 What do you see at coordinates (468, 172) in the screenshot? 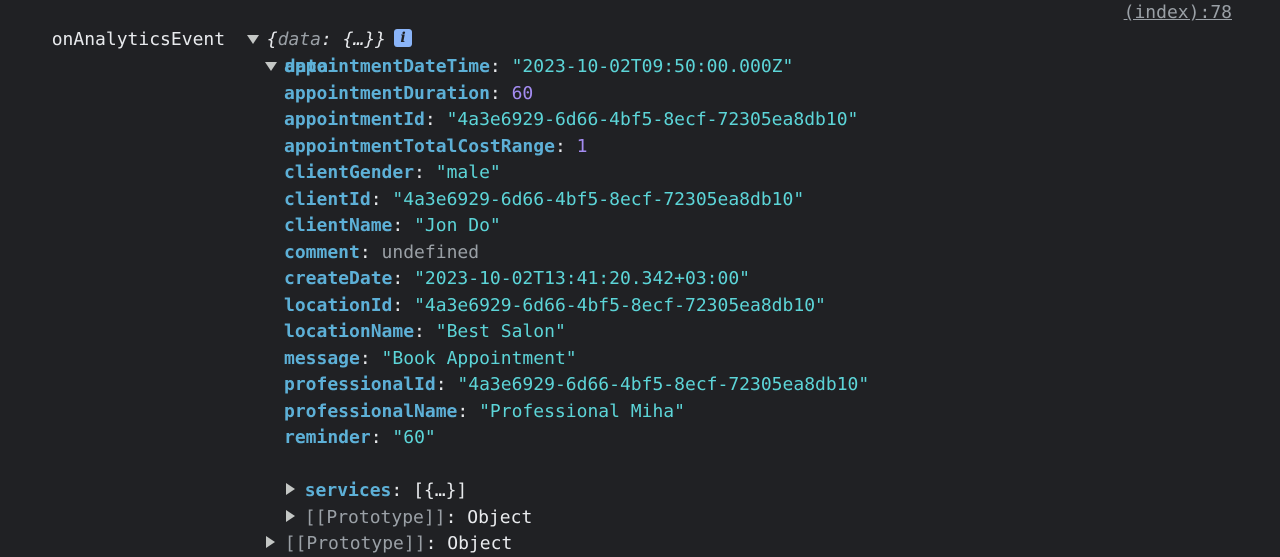
I see `property-value: "male"` at bounding box center [468, 172].